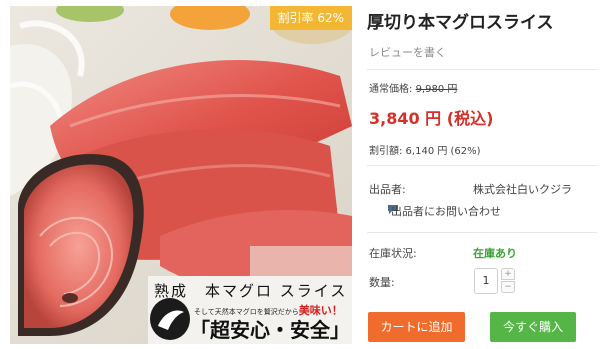  Describe the element at coordinates (392, 89) in the screenshot. I see `regular-price-label: 通常価格:` at that location.